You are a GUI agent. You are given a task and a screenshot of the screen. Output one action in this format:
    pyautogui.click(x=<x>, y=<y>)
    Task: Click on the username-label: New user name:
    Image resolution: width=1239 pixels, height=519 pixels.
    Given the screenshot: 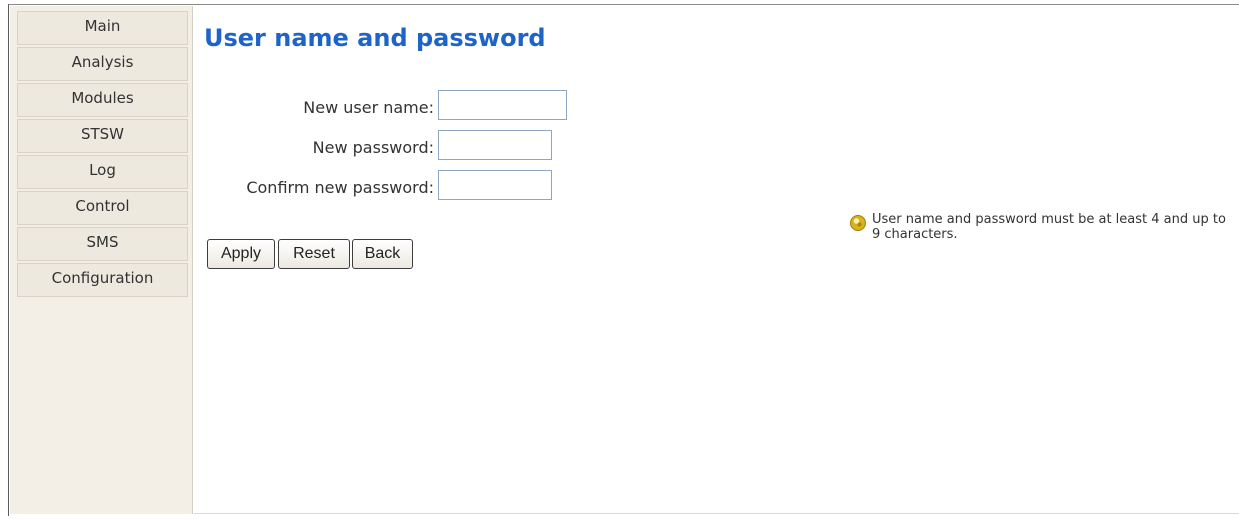 What is the action you would take?
    pyautogui.click(x=368, y=107)
    